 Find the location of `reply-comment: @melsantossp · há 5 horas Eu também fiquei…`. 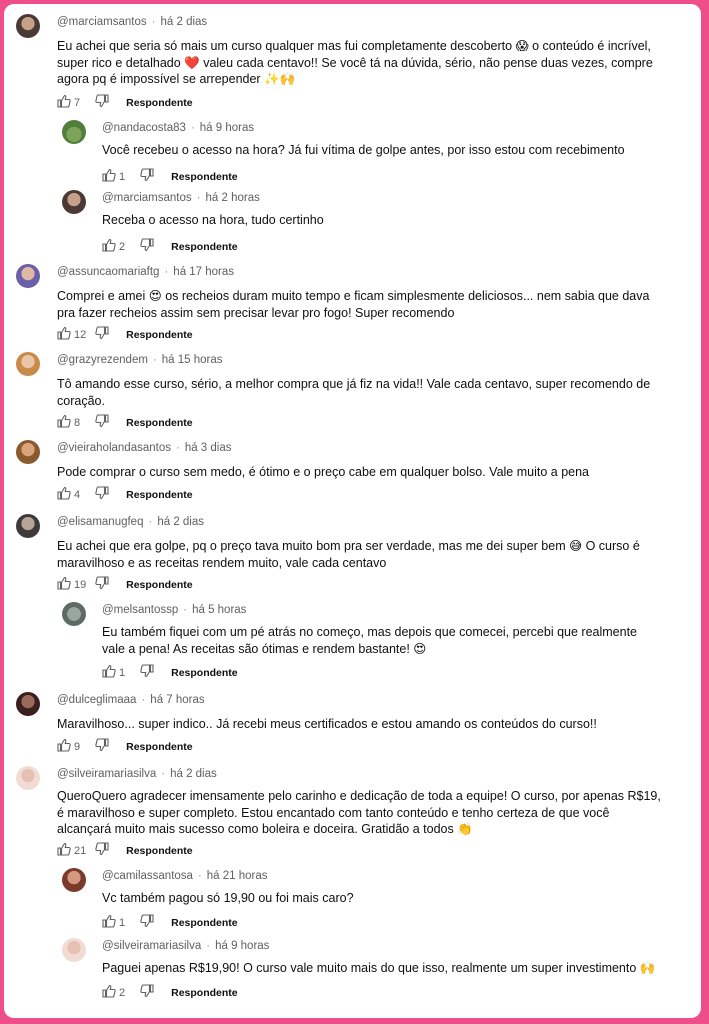

reply-comment: @melsantossp · há 5 horas Eu também fiquei… is located at coordinates (377, 642).